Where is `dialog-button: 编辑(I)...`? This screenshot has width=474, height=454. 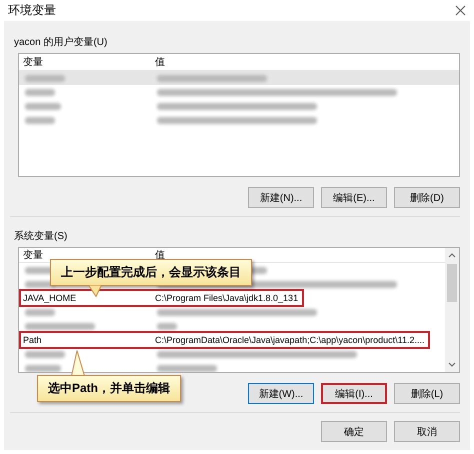 dialog-button: 编辑(I)... is located at coordinates (354, 393).